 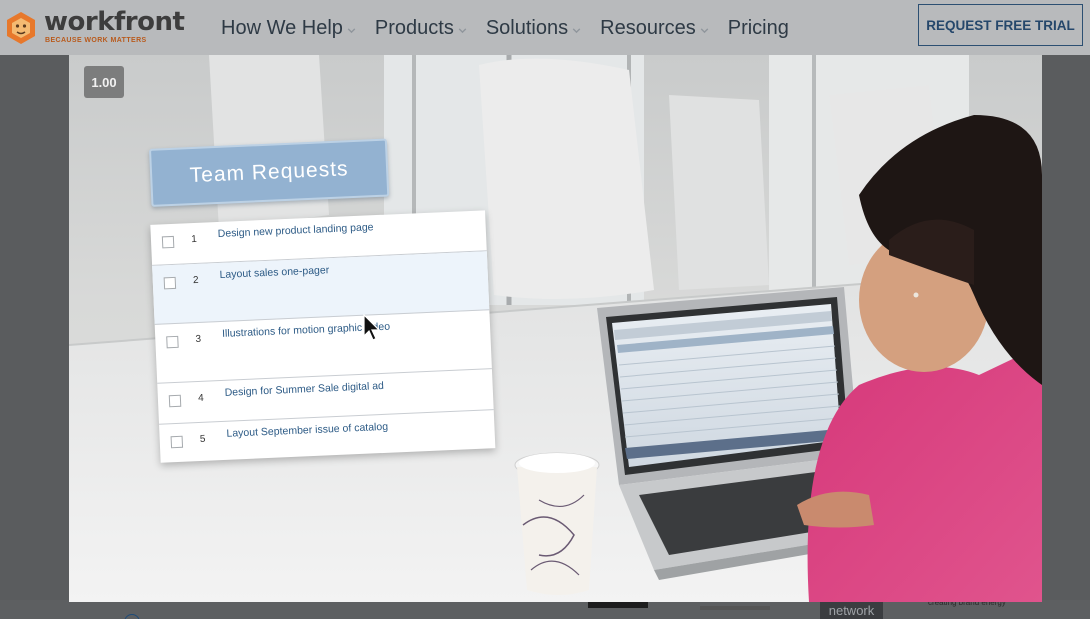 I want to click on logo-tagline: BECAUSE WORK MATTERS, so click(x=96, y=40).